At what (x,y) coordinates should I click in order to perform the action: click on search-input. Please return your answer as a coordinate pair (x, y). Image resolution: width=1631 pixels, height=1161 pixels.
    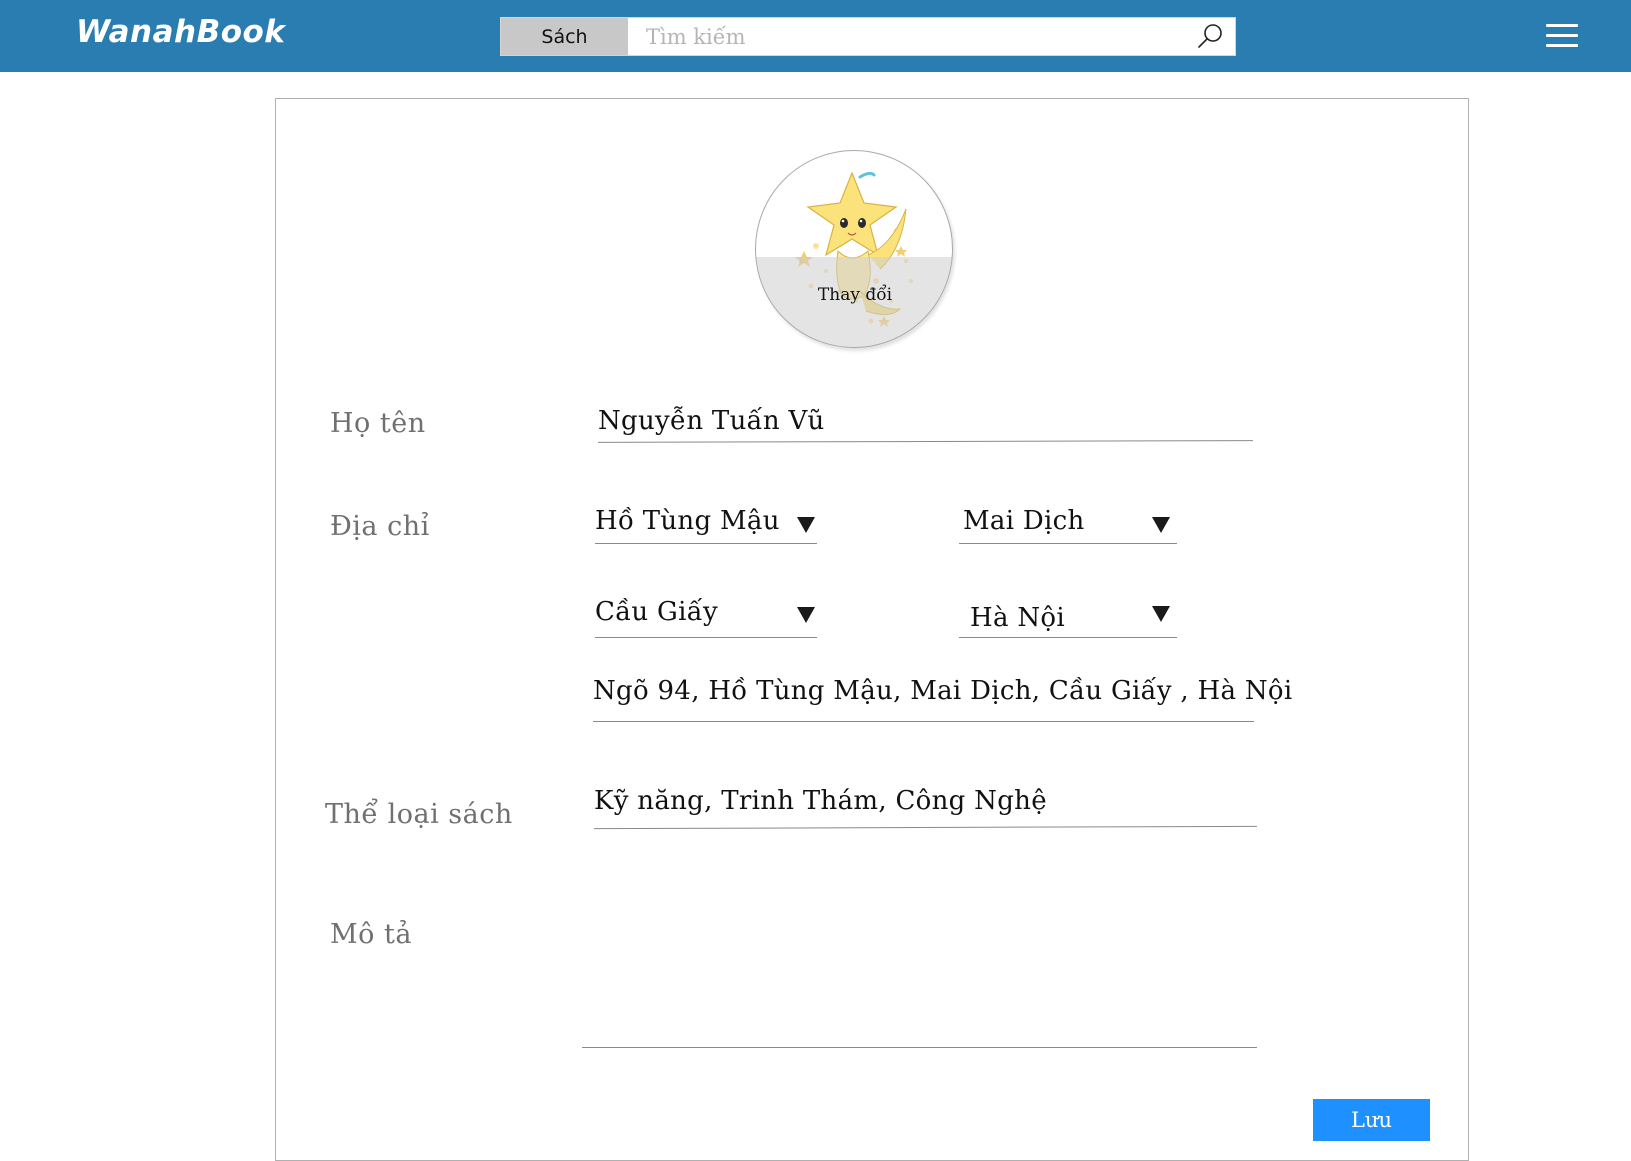
    Looking at the image, I should click on (908, 36).